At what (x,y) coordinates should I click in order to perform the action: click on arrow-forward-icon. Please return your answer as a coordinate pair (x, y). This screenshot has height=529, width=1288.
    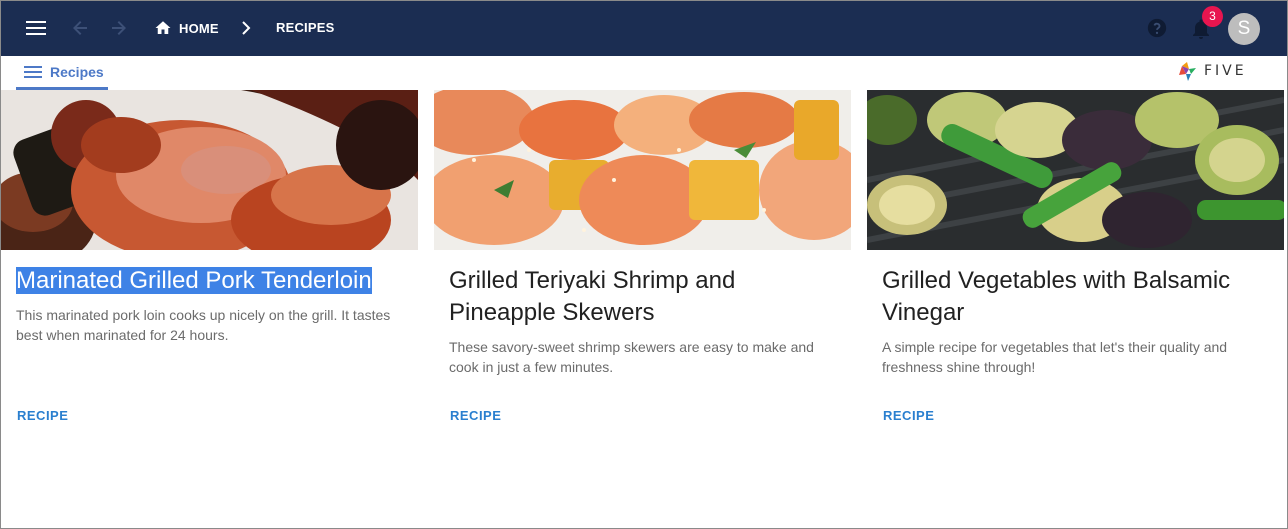
    Looking at the image, I should click on (119, 28).